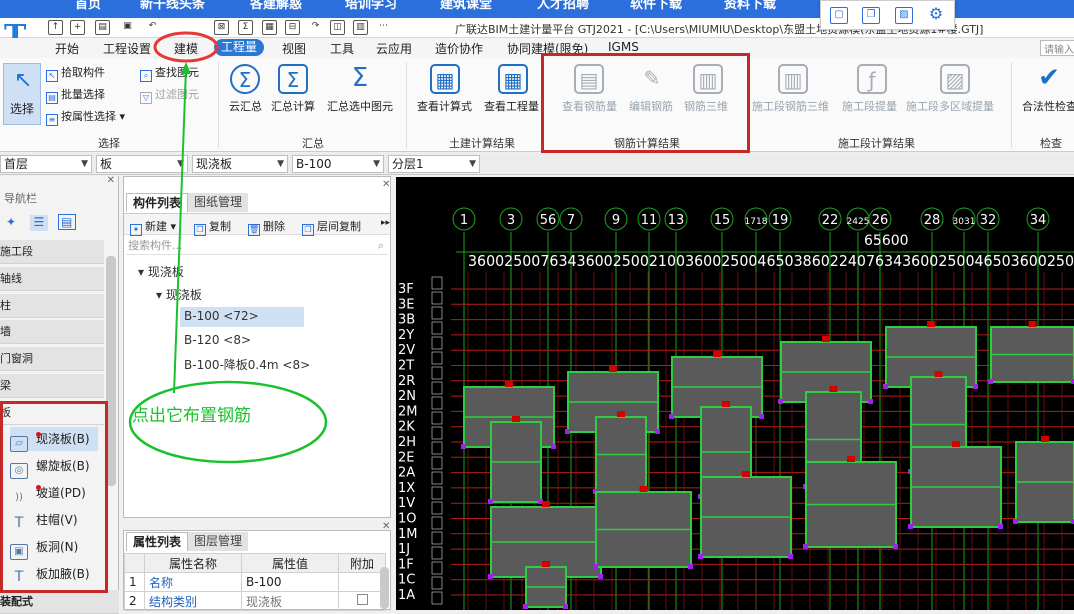 The image size is (1074, 614). Describe the element at coordinates (228, 247) in the screenshot. I see `annotation-overlay` at that location.